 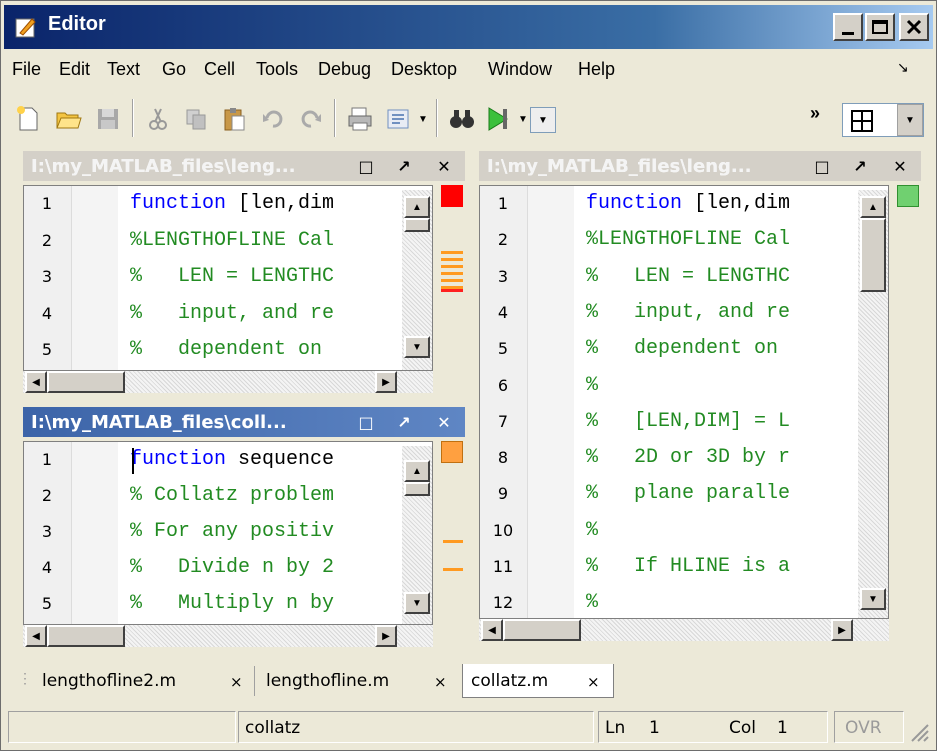 What do you see at coordinates (219, 69) in the screenshot?
I see `menu-cell: Cell` at bounding box center [219, 69].